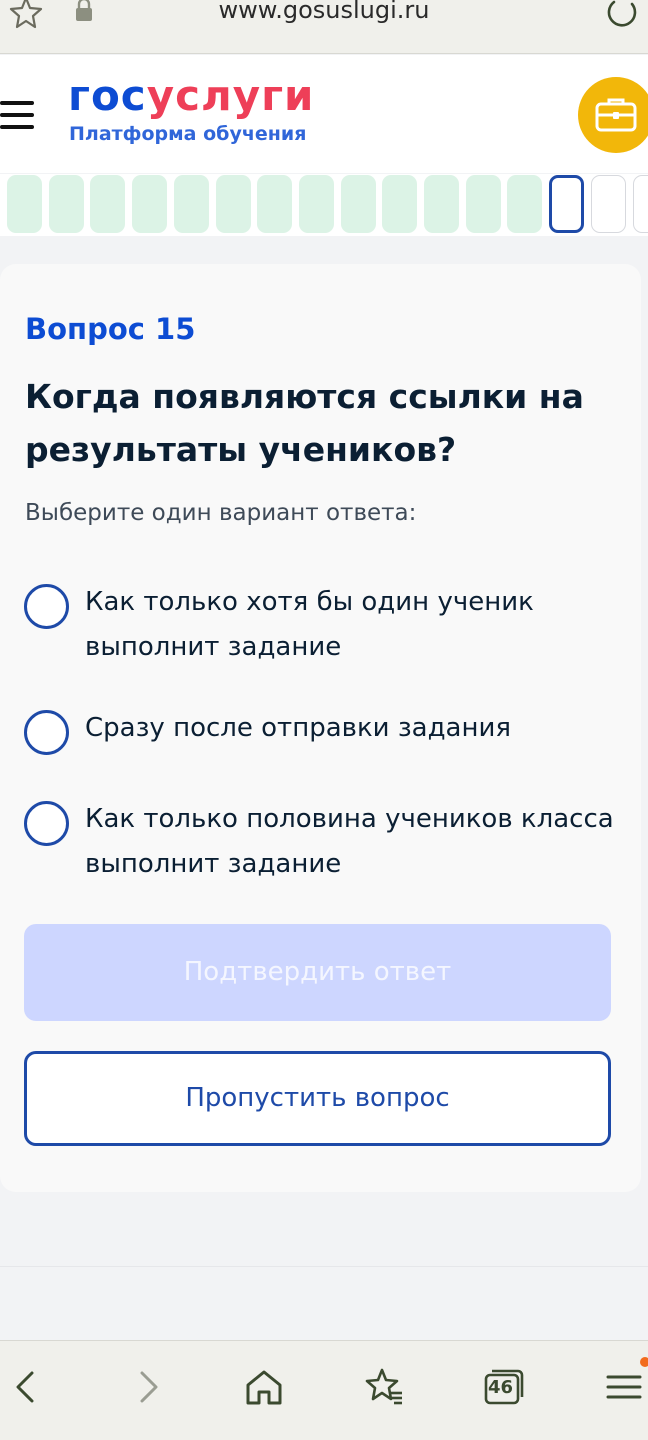 The image size is (648, 1440). I want to click on browser-bottom-bar: 46, so click(324, 1390).